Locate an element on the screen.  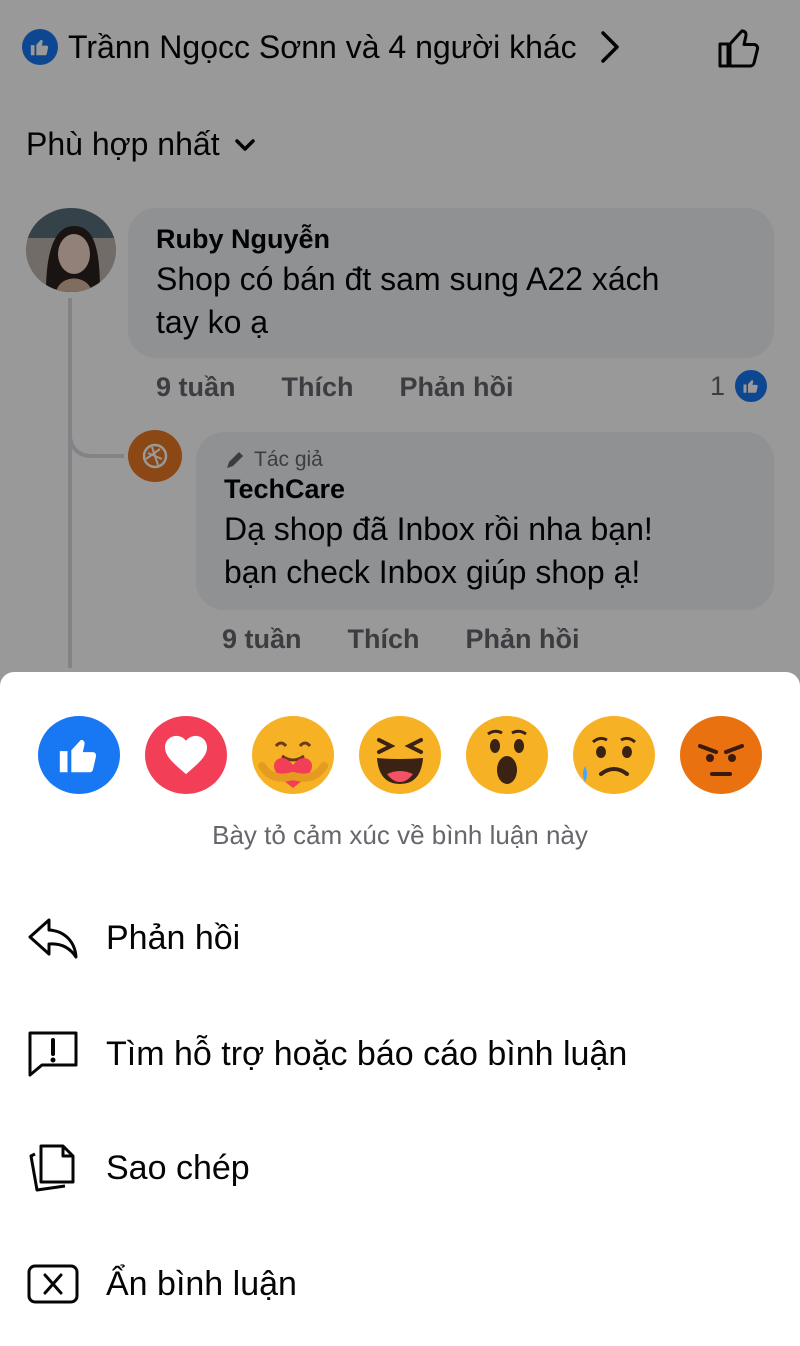
haha-reaction-icon is located at coordinates (400, 755).